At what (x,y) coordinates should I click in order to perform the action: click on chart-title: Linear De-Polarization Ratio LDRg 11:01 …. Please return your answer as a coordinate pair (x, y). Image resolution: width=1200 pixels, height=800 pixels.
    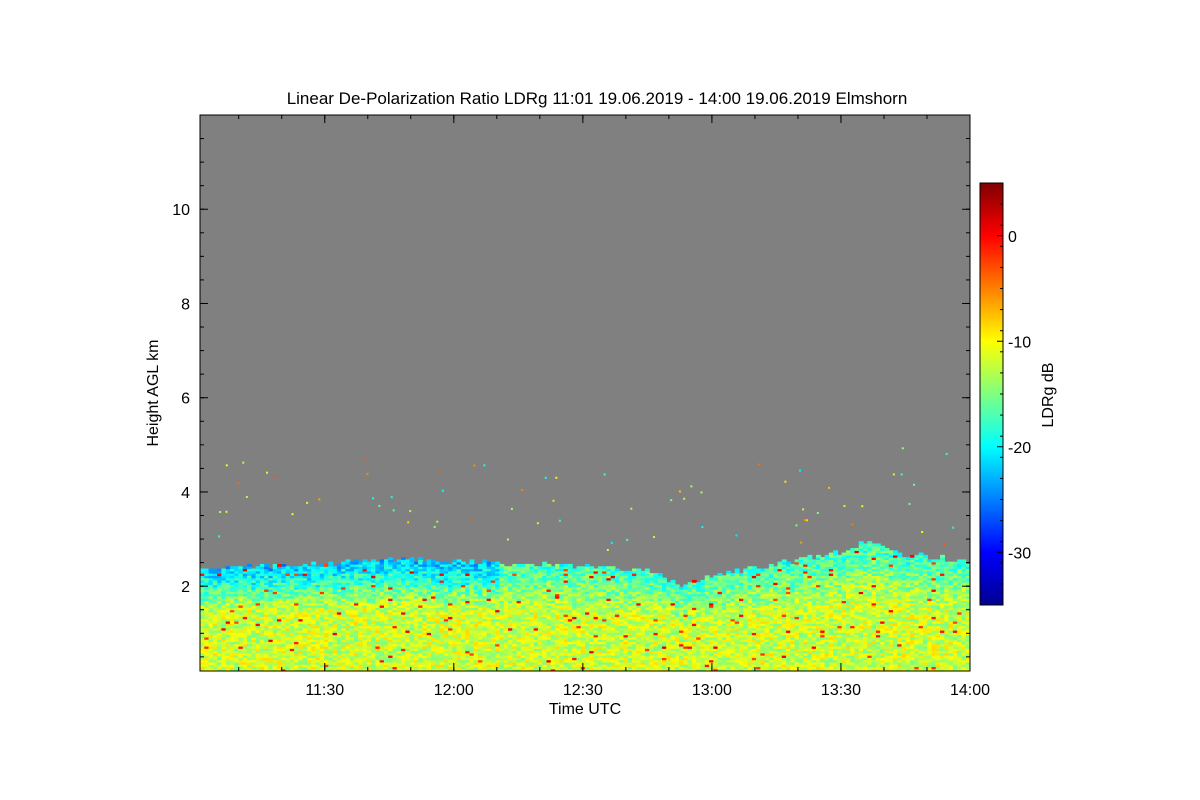
    Looking at the image, I should click on (597, 98).